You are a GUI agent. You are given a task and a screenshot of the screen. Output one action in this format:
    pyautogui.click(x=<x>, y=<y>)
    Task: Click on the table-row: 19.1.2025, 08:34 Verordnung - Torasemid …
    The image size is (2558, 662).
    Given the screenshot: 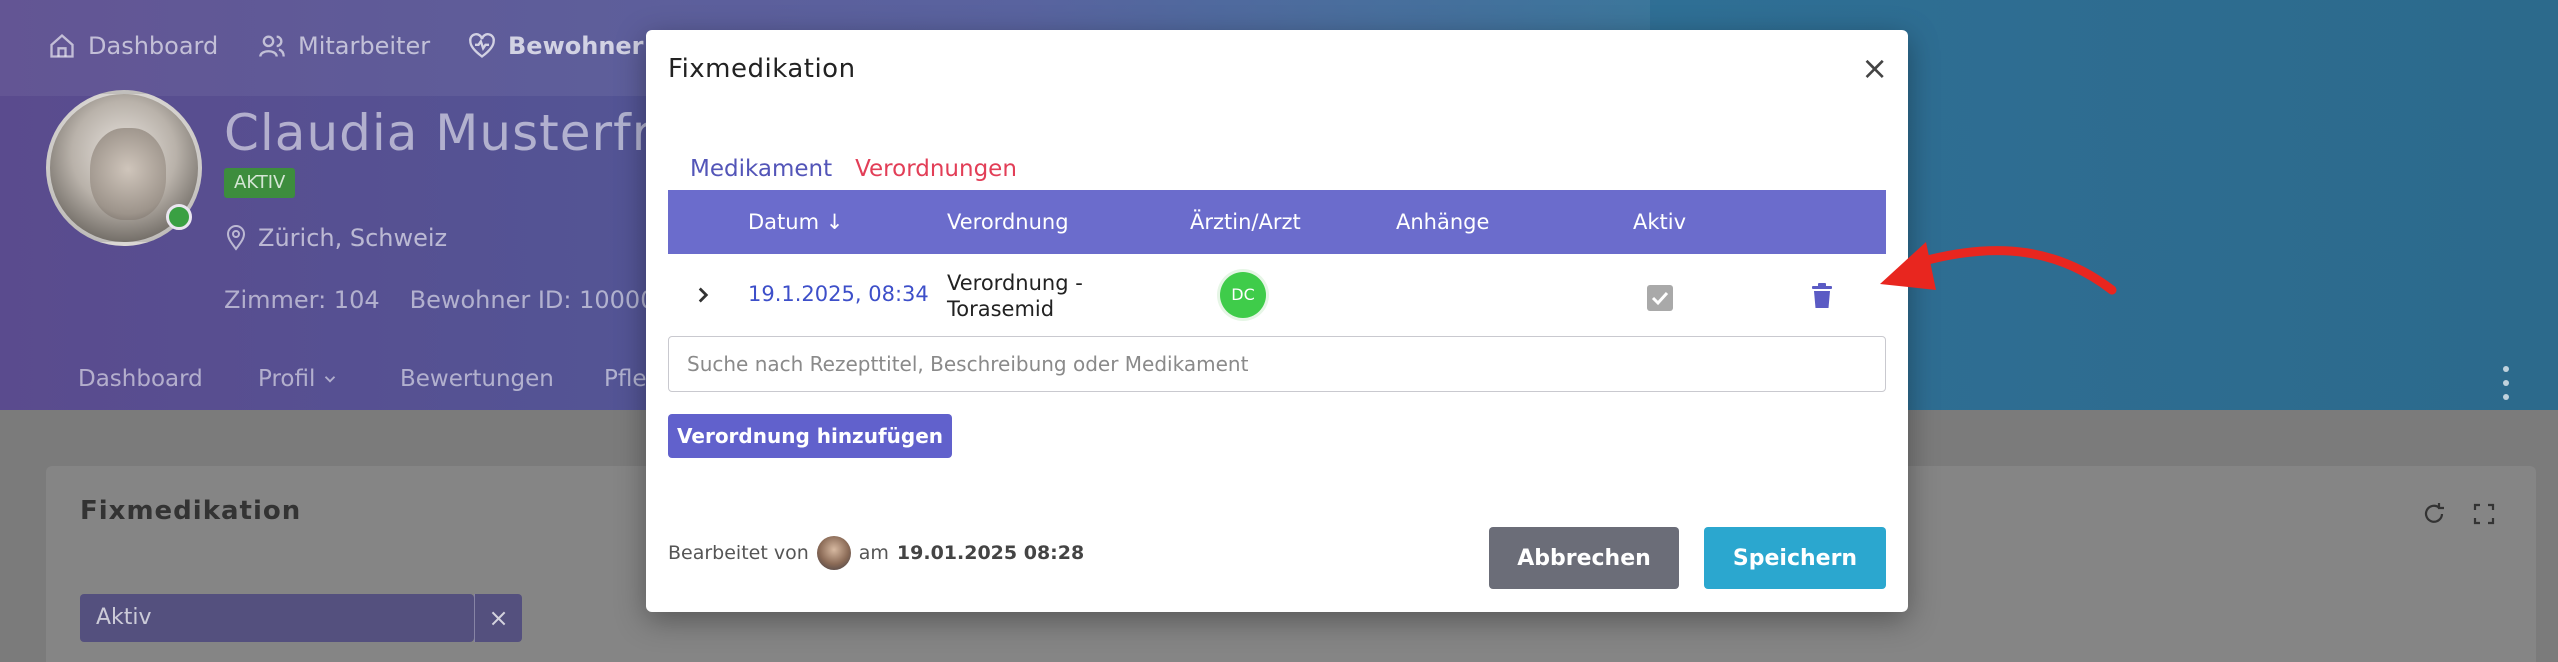 What is the action you would take?
    pyautogui.click(x=1277, y=295)
    